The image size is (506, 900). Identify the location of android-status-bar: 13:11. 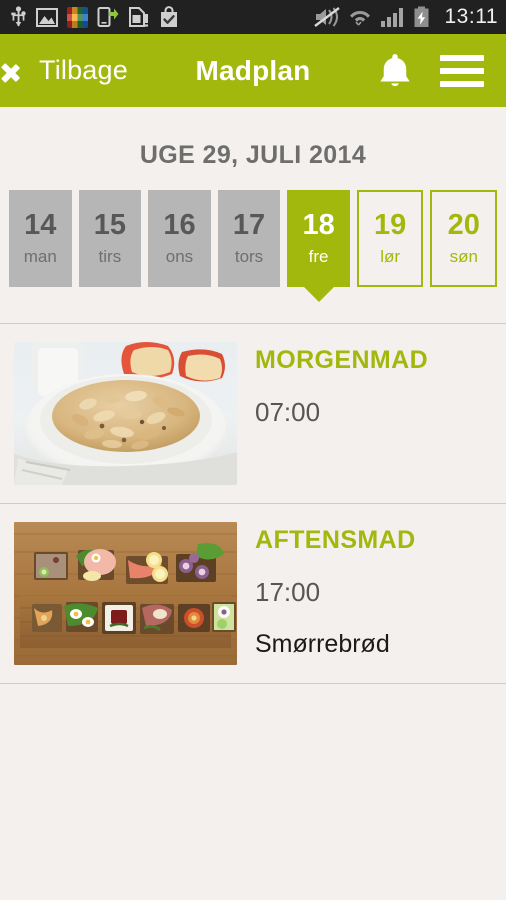
(253, 17).